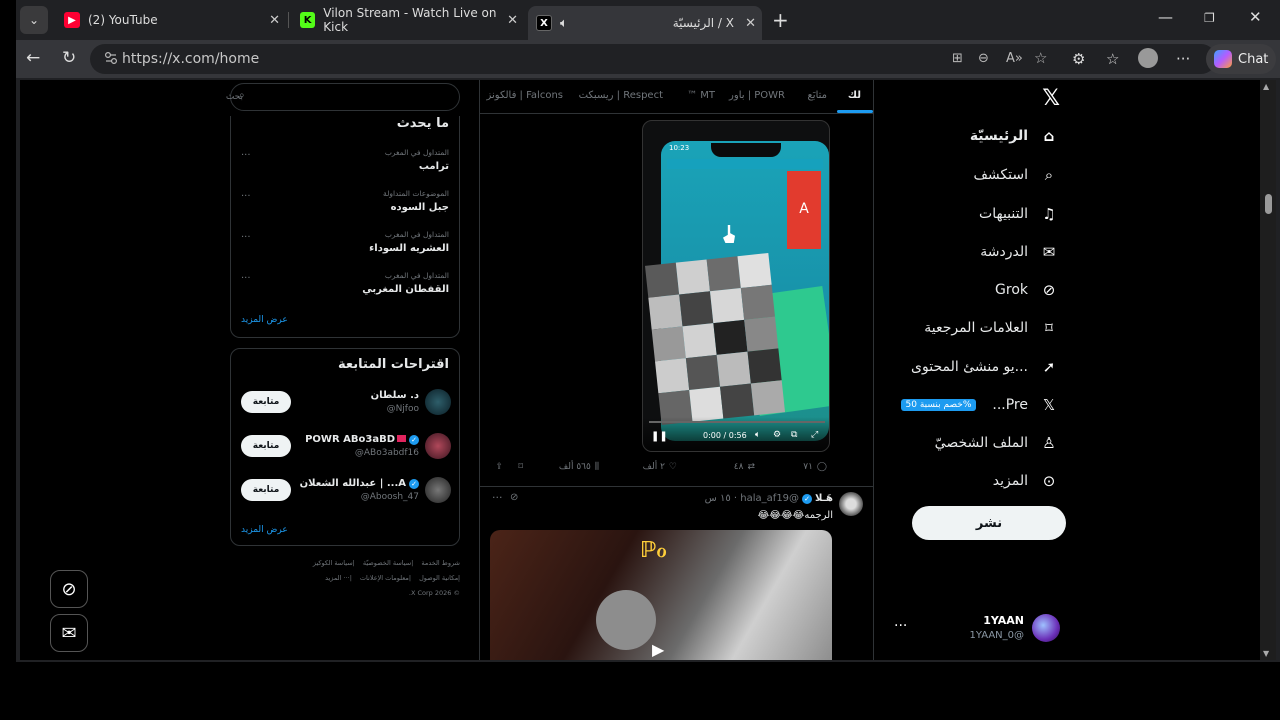 Image resolution: width=1280 pixels, height=720 pixels. What do you see at coordinates (1015, 175) in the screenshot?
I see `nav-explore: ⌕ استكشف` at bounding box center [1015, 175].